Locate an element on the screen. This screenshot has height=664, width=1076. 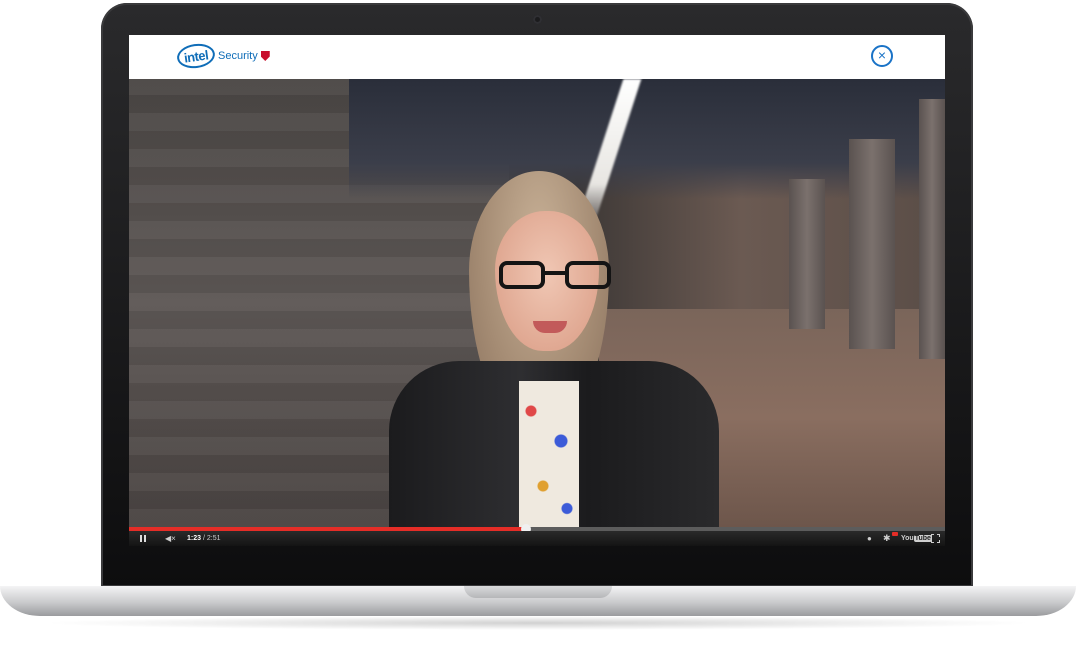
person-glasses is located at coordinates (559, 276).